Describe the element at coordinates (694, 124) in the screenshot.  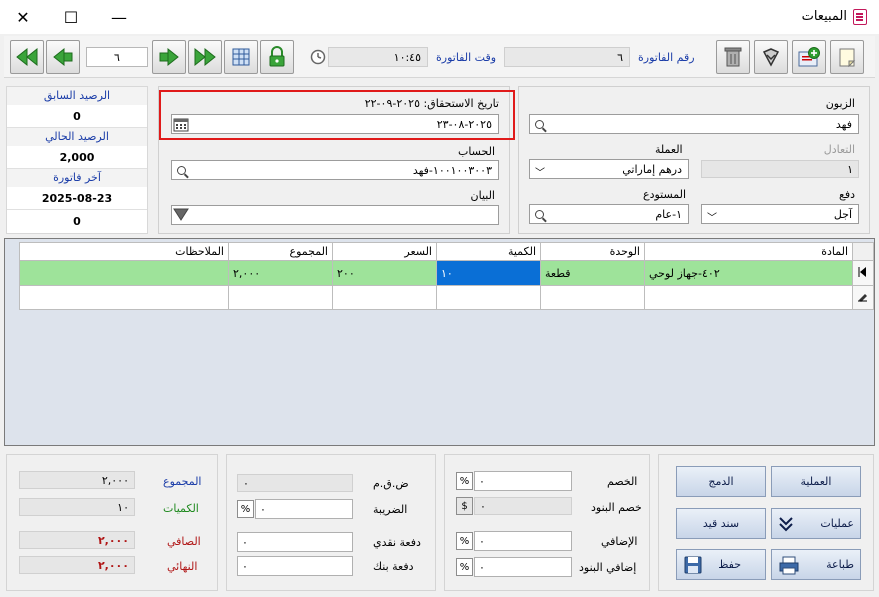
I see `customer-input: فهد` at that location.